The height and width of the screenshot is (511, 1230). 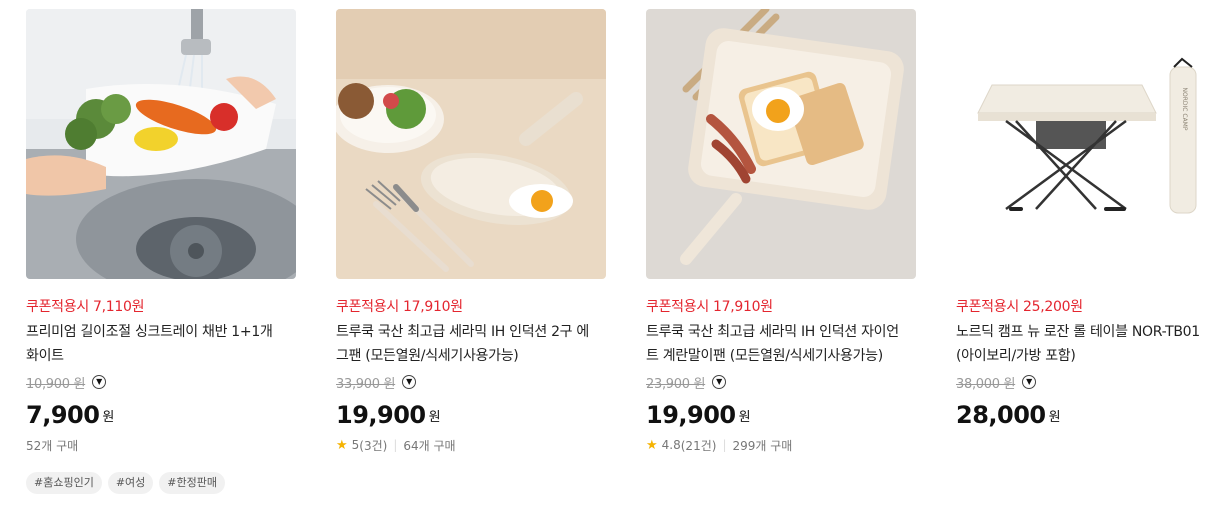 What do you see at coordinates (781, 332) in the screenshot?
I see `product-title-line: 트루쿡 국산 최고급 세라믹 IH 인덕션 자이언` at bounding box center [781, 332].